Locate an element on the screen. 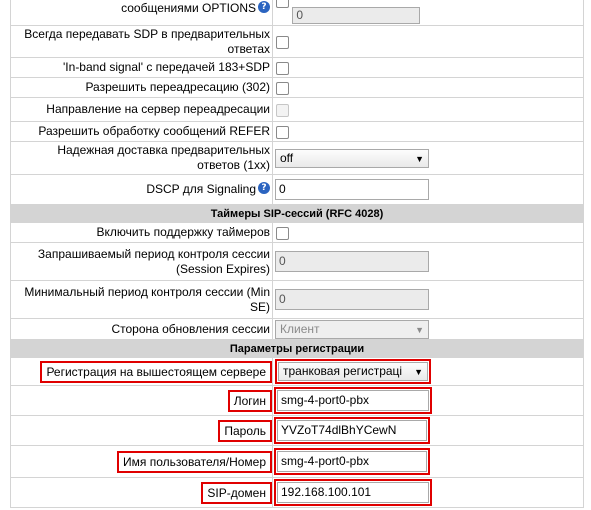  login-input: smg-4-port0-pbx is located at coordinates (353, 400).